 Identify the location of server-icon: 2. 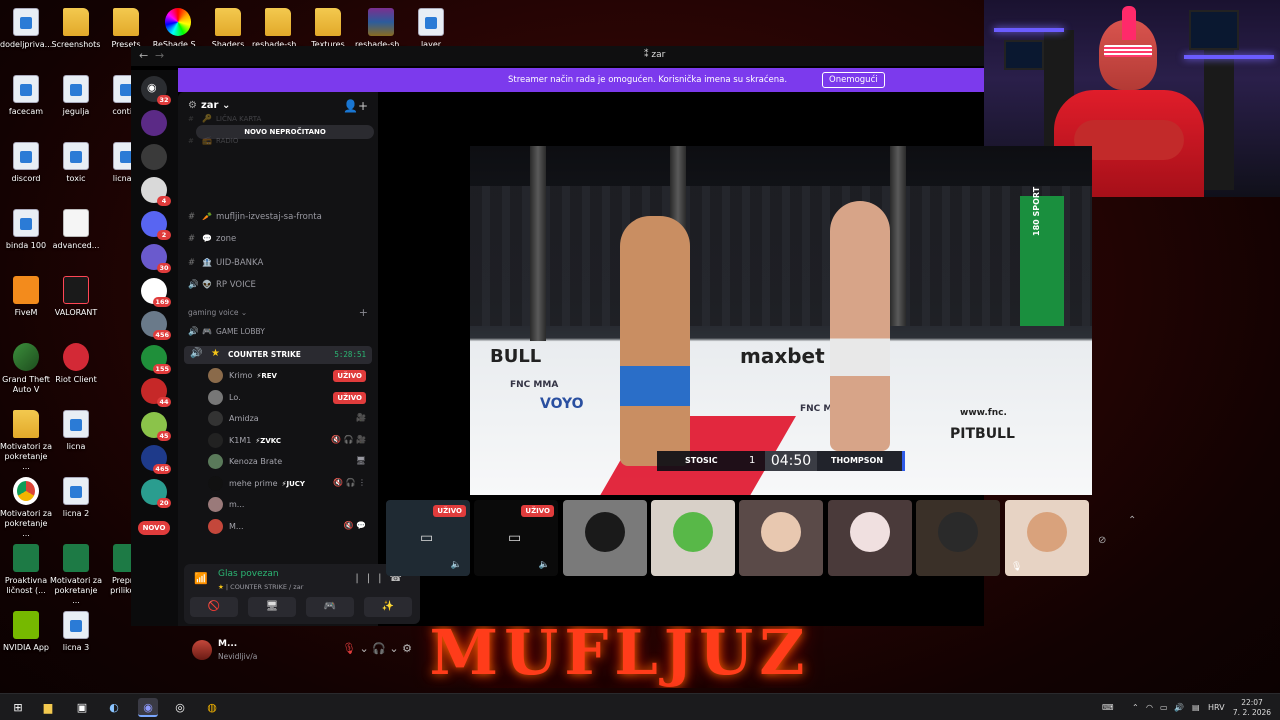
(156, 225).